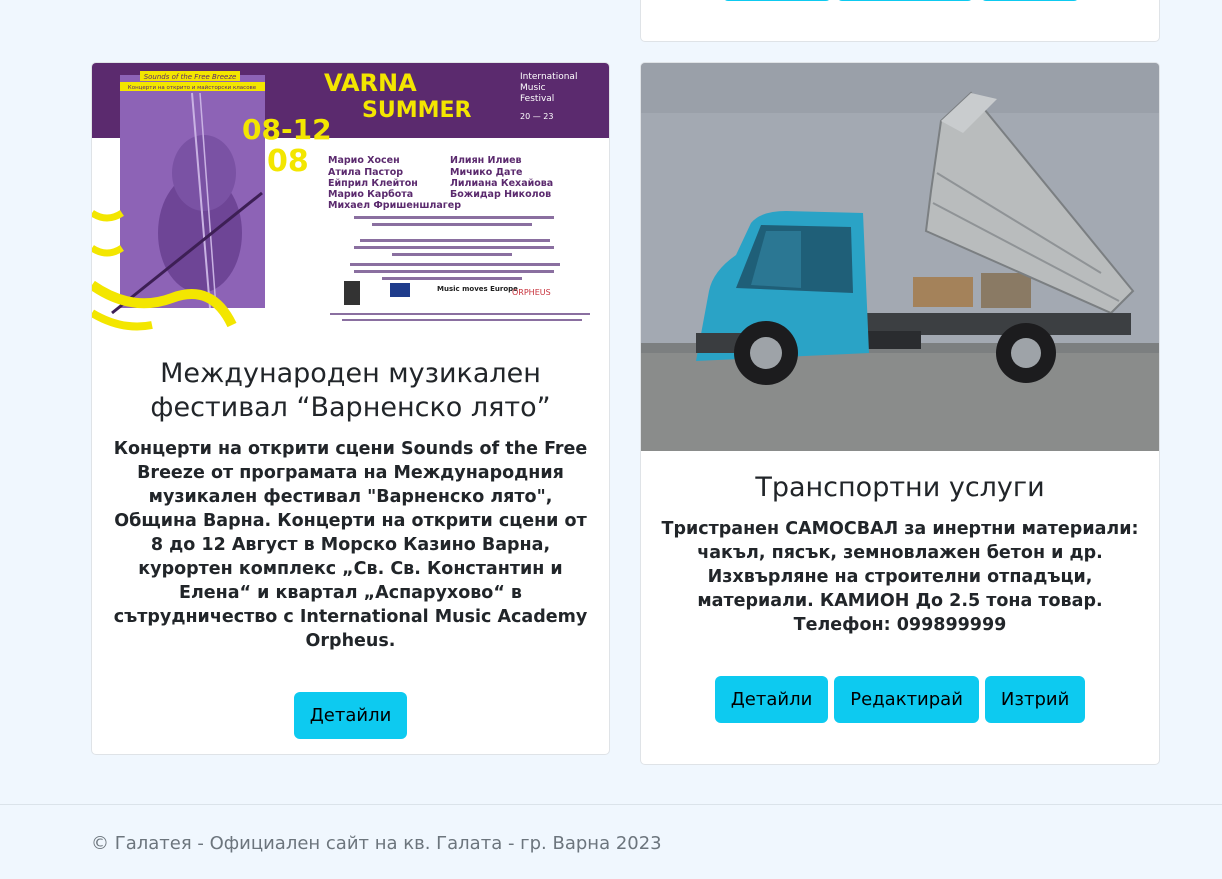  What do you see at coordinates (192, 87) in the screenshot?
I see `poster-subtitle: Концерти на открито и майсторски класове` at bounding box center [192, 87].